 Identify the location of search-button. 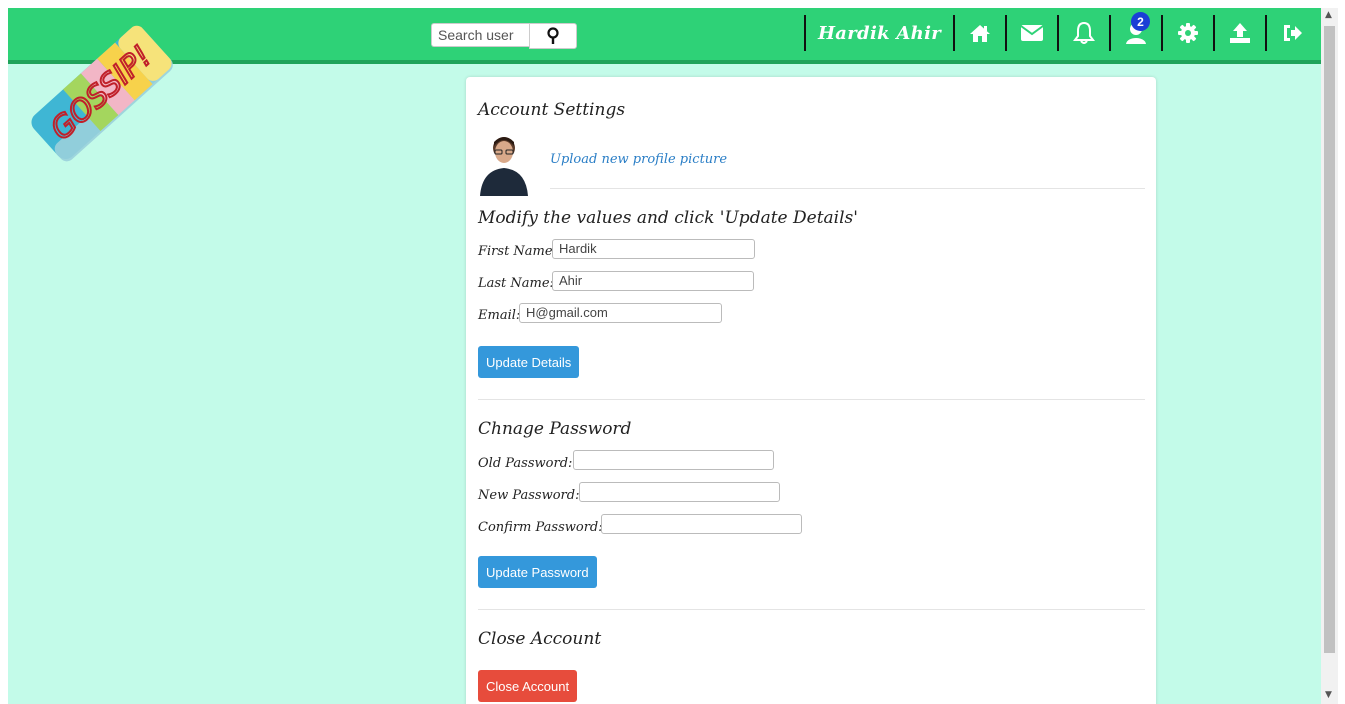
(553, 36).